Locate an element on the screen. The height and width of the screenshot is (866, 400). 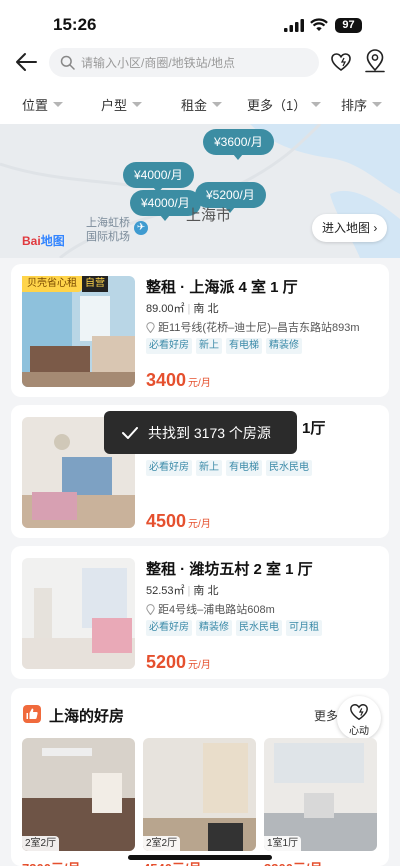
section-title: 上海的好房 is located at coordinates (87, 716).